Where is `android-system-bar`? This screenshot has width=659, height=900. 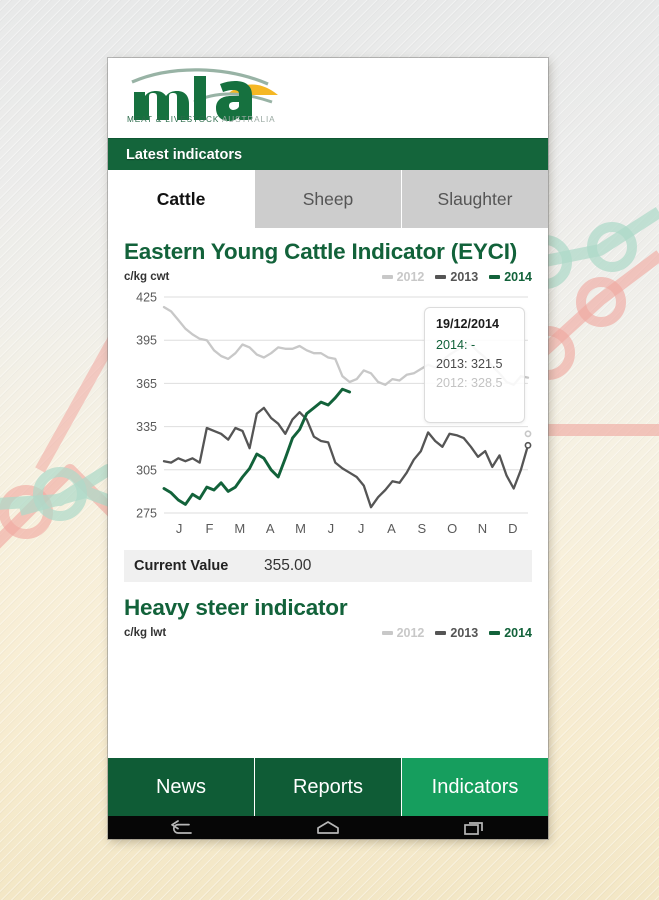 android-system-bar is located at coordinates (328, 827).